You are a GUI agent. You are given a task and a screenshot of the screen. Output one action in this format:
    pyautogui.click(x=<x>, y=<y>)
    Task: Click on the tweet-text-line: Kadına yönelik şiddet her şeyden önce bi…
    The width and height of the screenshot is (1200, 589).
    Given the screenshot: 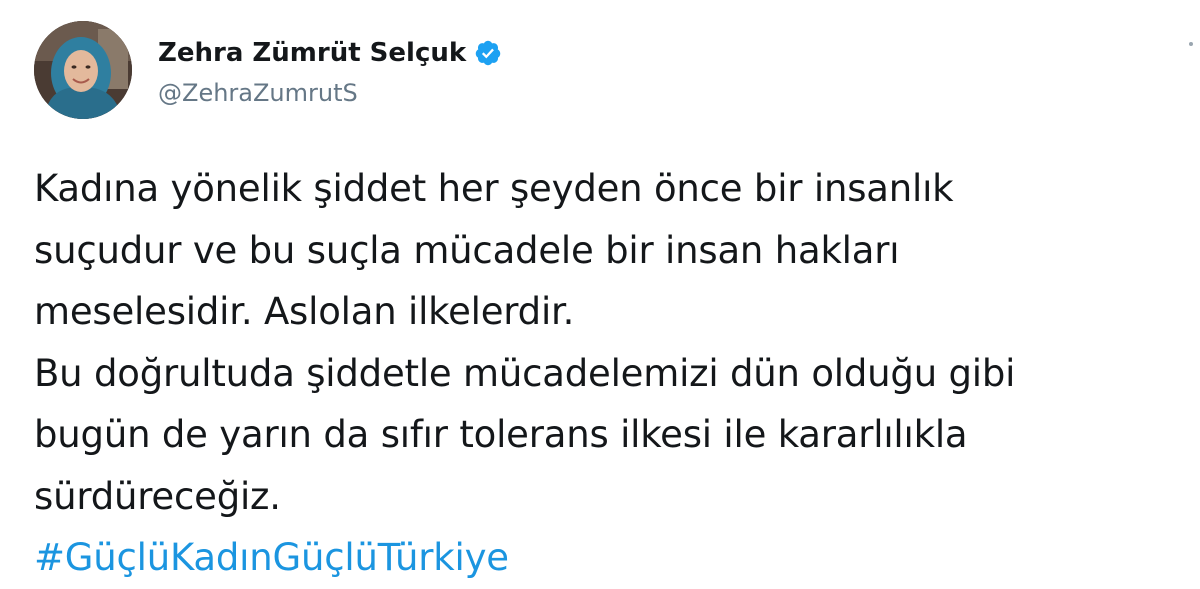 What is the action you would take?
    pyautogui.click(x=494, y=188)
    